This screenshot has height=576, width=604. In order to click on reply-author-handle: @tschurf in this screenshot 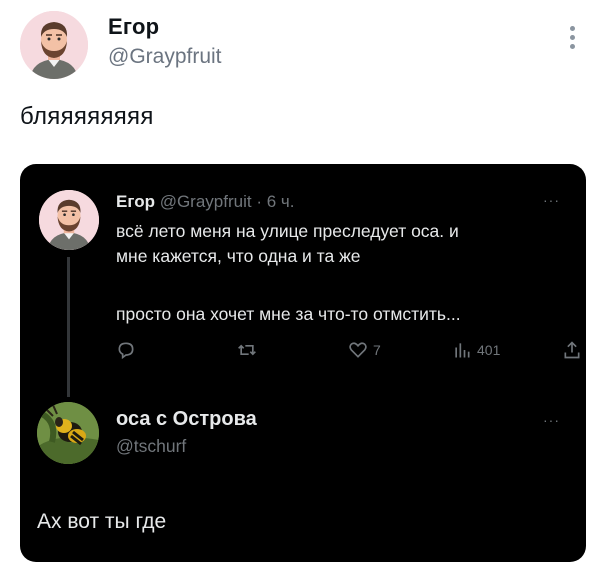, I will do `click(151, 446)`.